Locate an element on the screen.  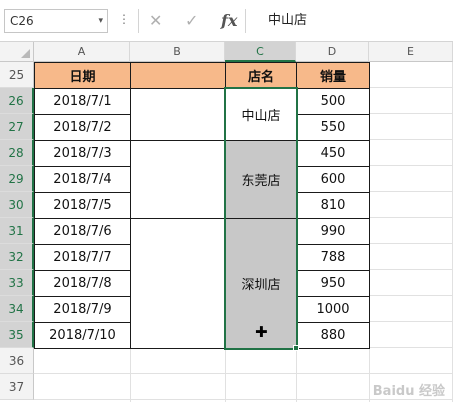
row-header-28: 28 is located at coordinates (17, 153).